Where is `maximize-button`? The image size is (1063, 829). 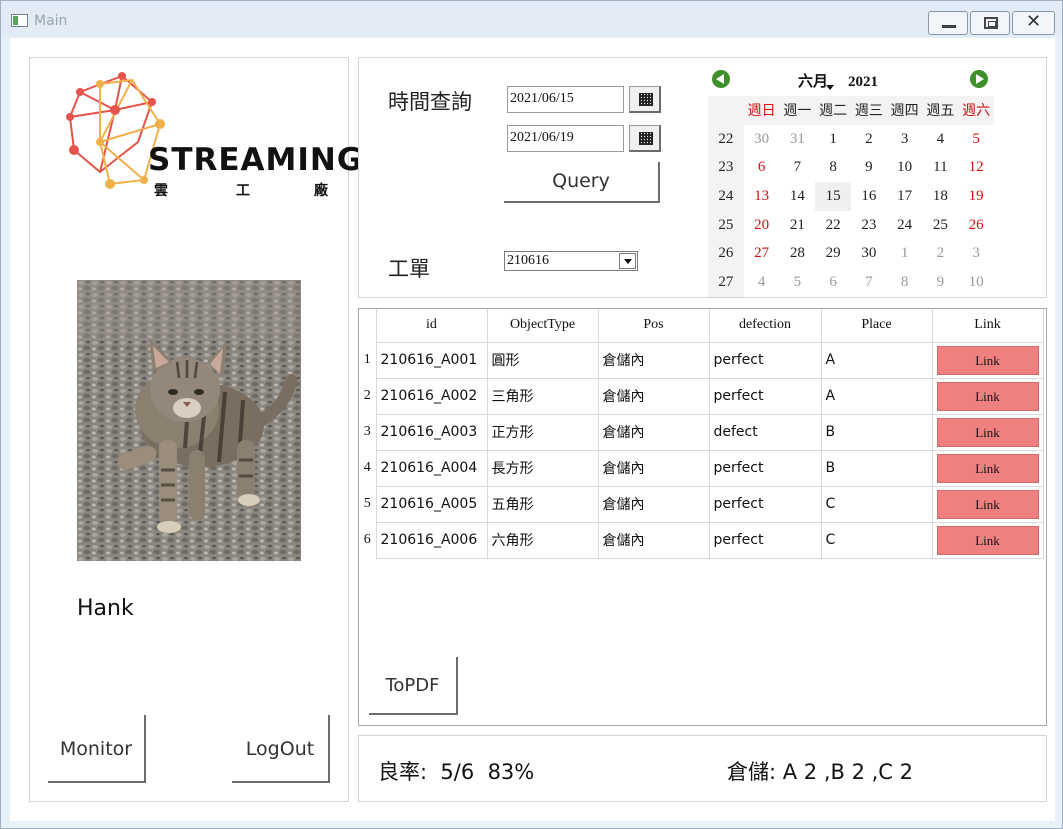
maximize-button is located at coordinates (990, 23).